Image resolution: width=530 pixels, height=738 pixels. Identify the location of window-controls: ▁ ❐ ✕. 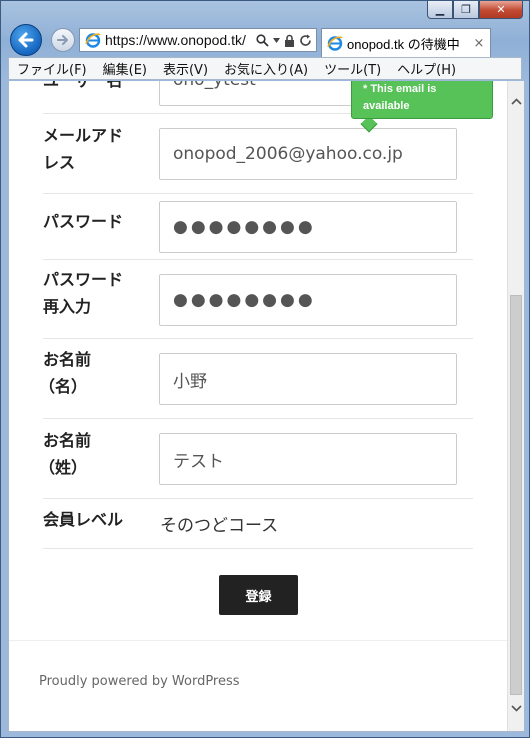
(475, 10).